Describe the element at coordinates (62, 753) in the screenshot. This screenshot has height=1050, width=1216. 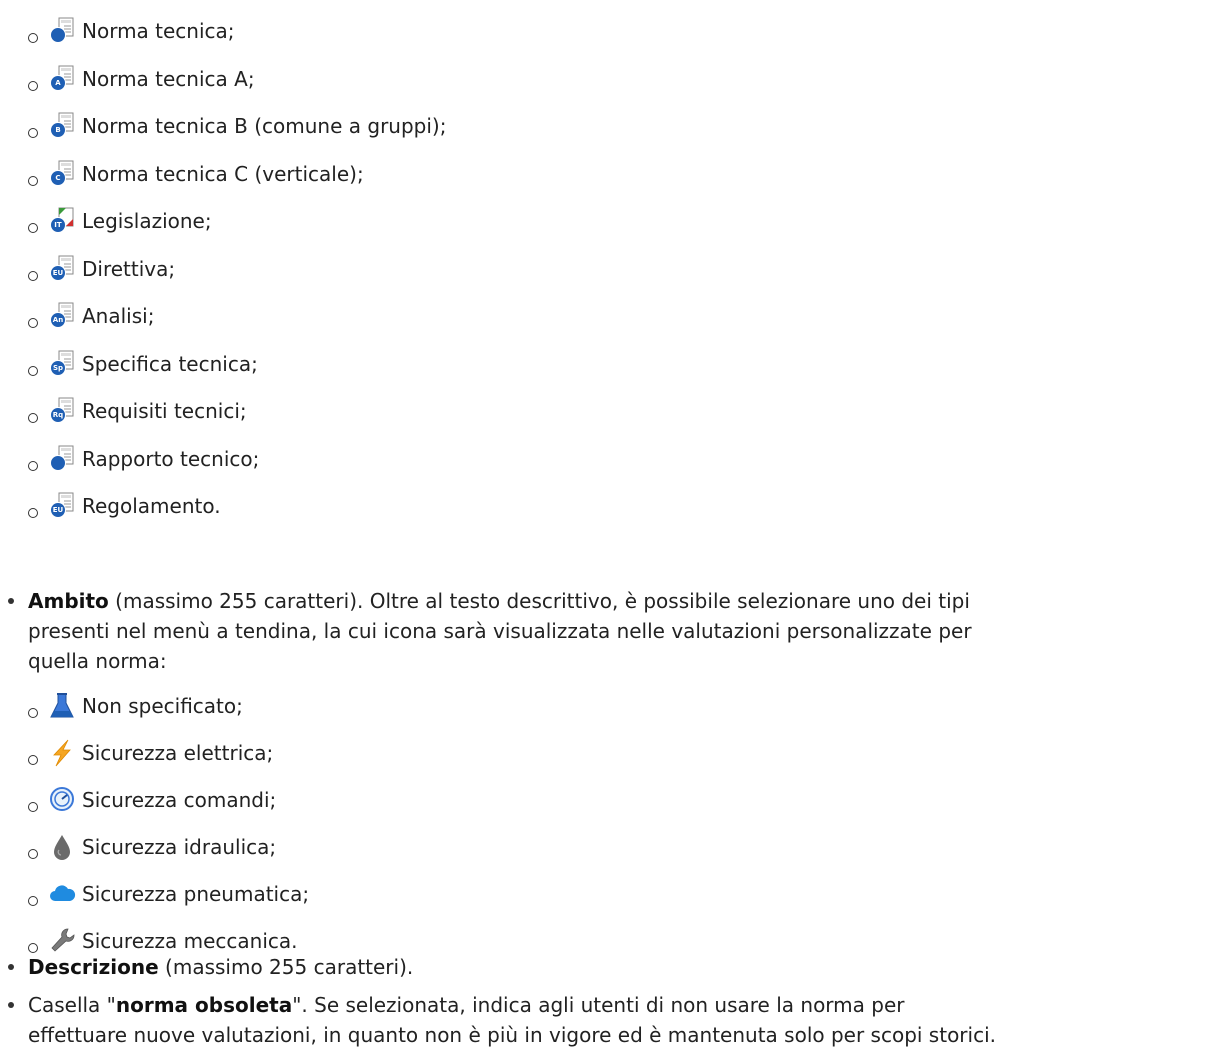
I see `lightning-icon` at that location.